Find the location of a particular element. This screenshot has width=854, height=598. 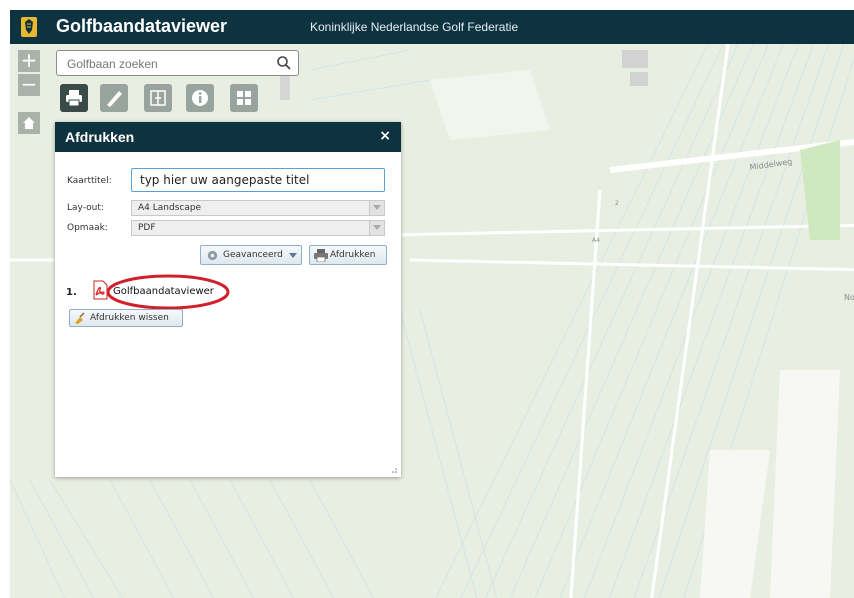

search-icon is located at coordinates (284, 63).